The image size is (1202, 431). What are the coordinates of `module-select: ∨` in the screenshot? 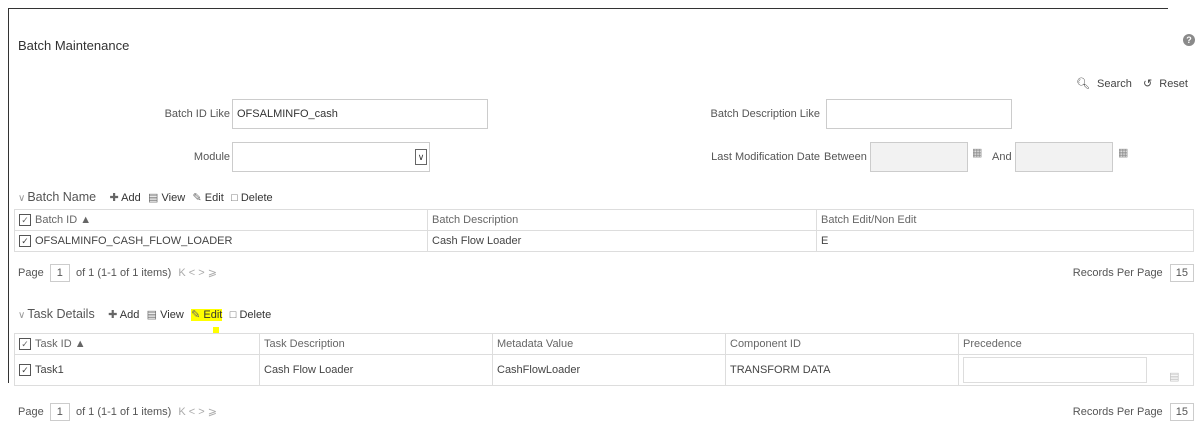 It's located at (331, 157).